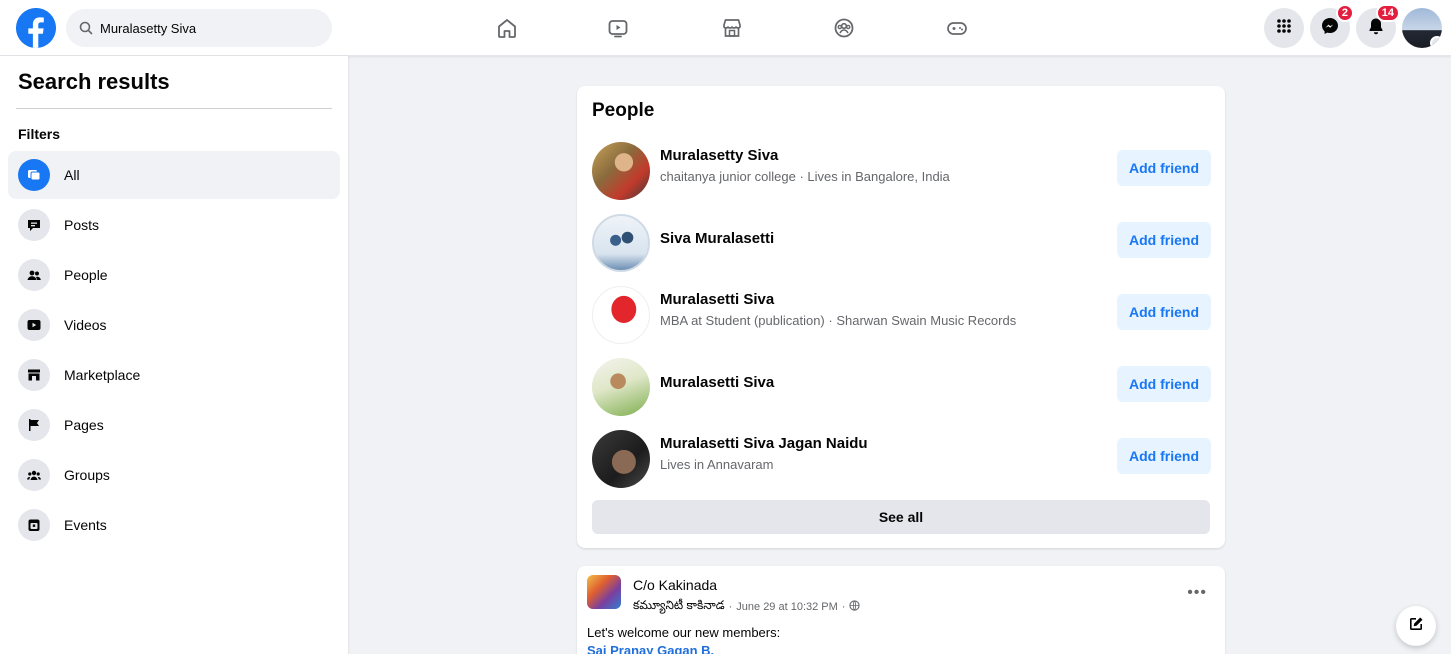 This screenshot has width=1451, height=654. I want to click on filter-label: Groups, so click(87, 475).